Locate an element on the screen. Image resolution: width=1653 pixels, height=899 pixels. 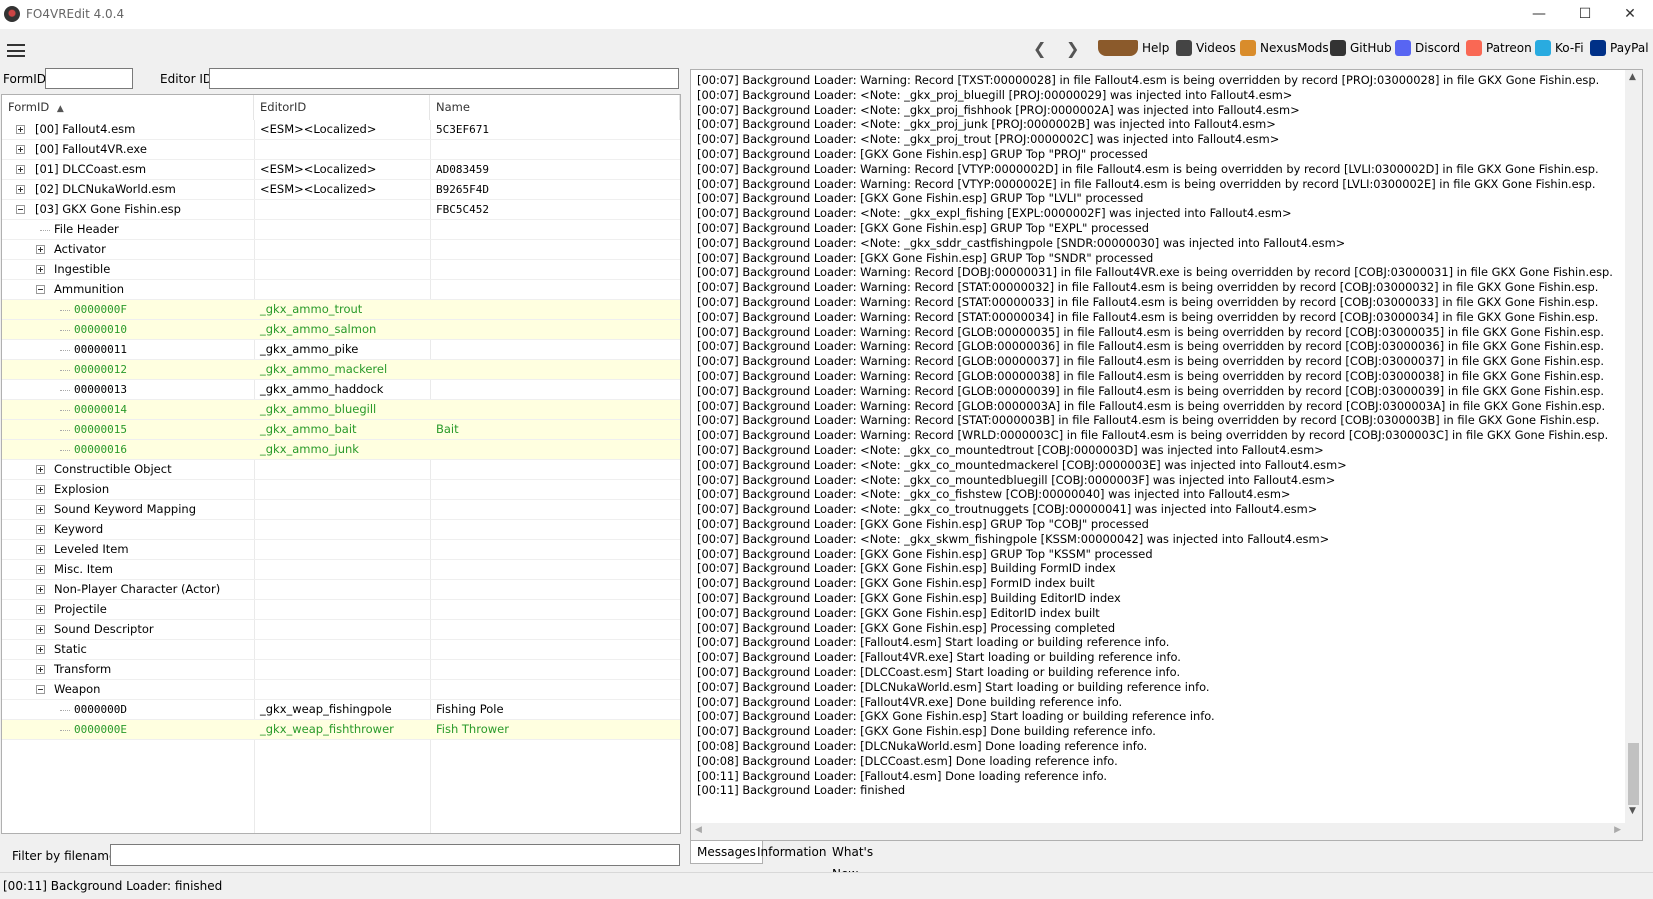
cell-formid: Explosion is located at coordinates (82, 489).